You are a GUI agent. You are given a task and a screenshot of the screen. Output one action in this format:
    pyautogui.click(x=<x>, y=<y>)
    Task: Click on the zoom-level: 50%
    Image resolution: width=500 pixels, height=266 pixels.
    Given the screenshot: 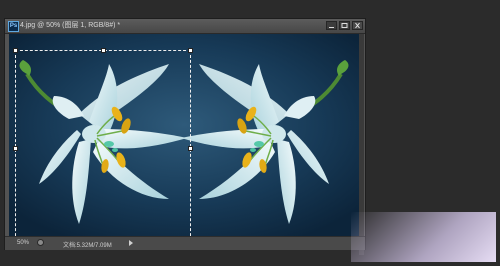 What is the action you would take?
    pyautogui.click(x=23, y=243)
    